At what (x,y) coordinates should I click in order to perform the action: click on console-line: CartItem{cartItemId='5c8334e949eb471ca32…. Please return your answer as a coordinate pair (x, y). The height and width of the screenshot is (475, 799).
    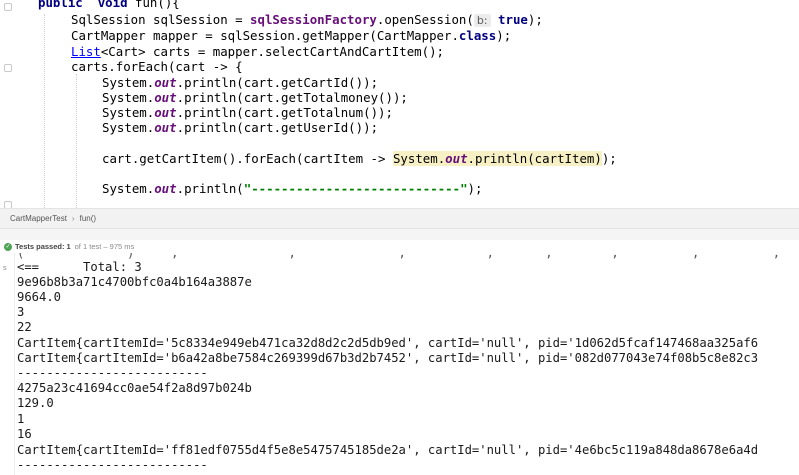
    Looking at the image, I should click on (388, 343).